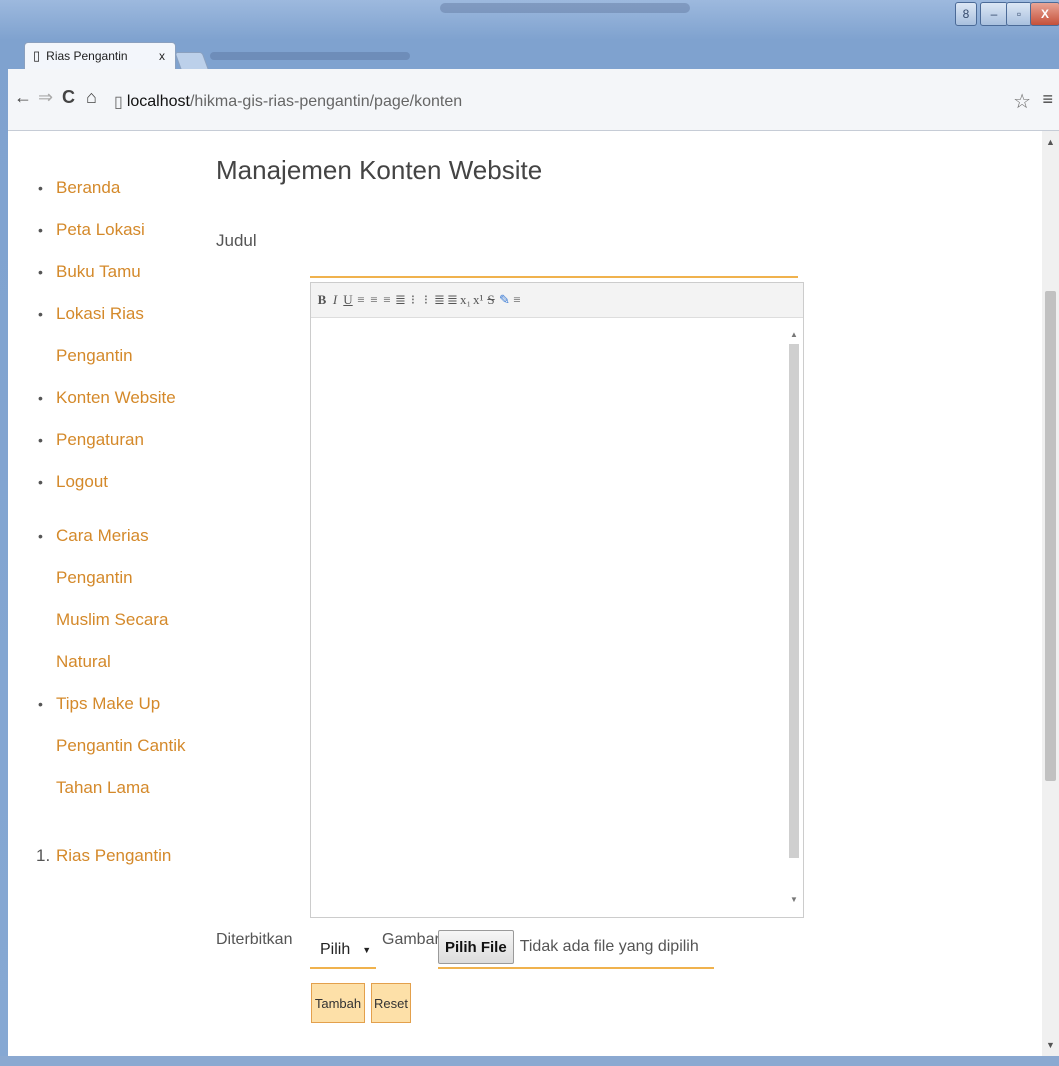 Image resolution: width=1059 pixels, height=1066 pixels. I want to click on post-link: Tips Make Up Pengantin Cantik Tahan Lama, so click(119, 746).